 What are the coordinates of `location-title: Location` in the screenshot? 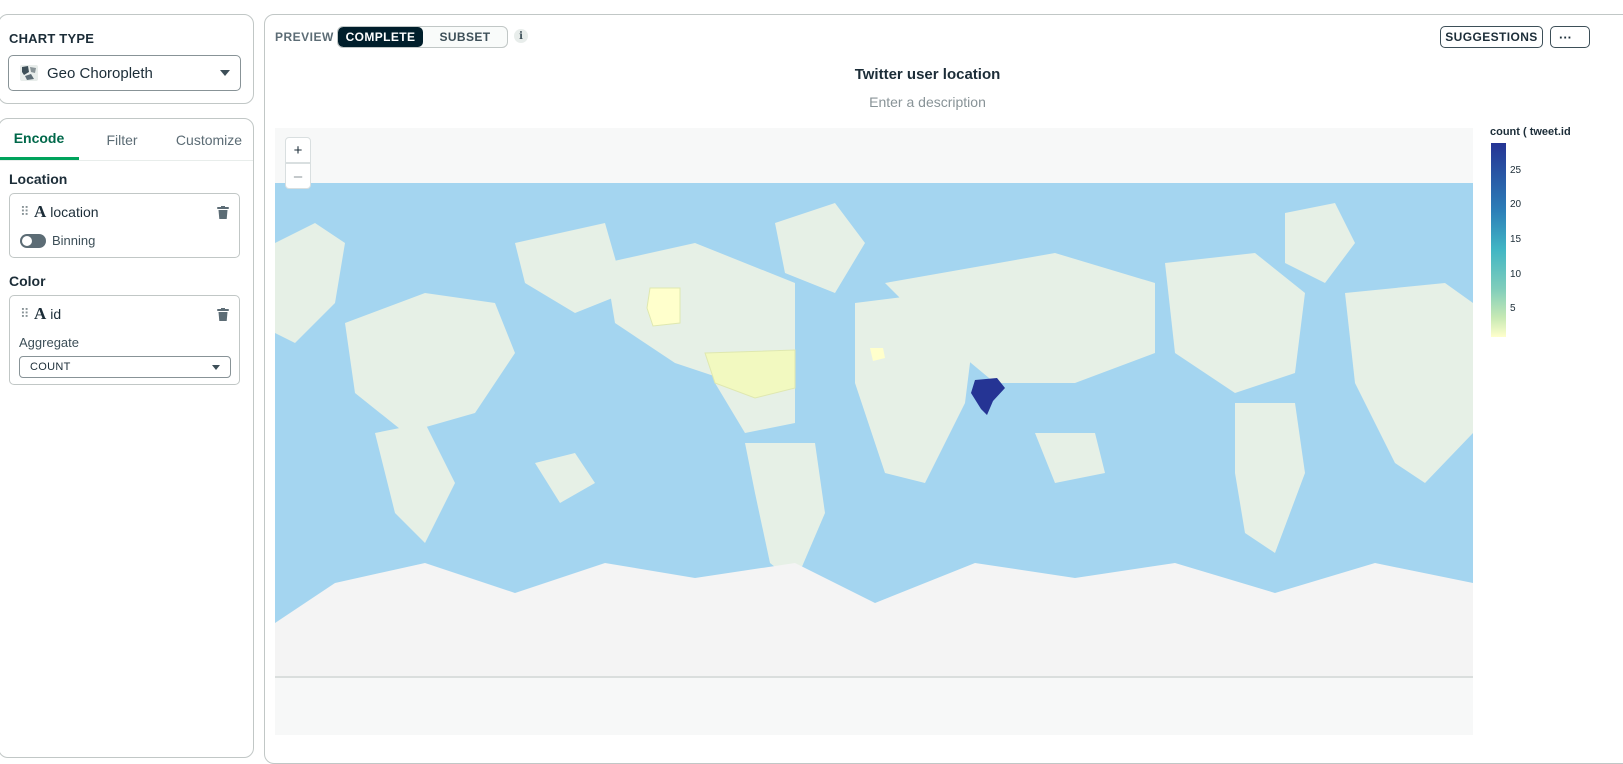 It's located at (38, 179).